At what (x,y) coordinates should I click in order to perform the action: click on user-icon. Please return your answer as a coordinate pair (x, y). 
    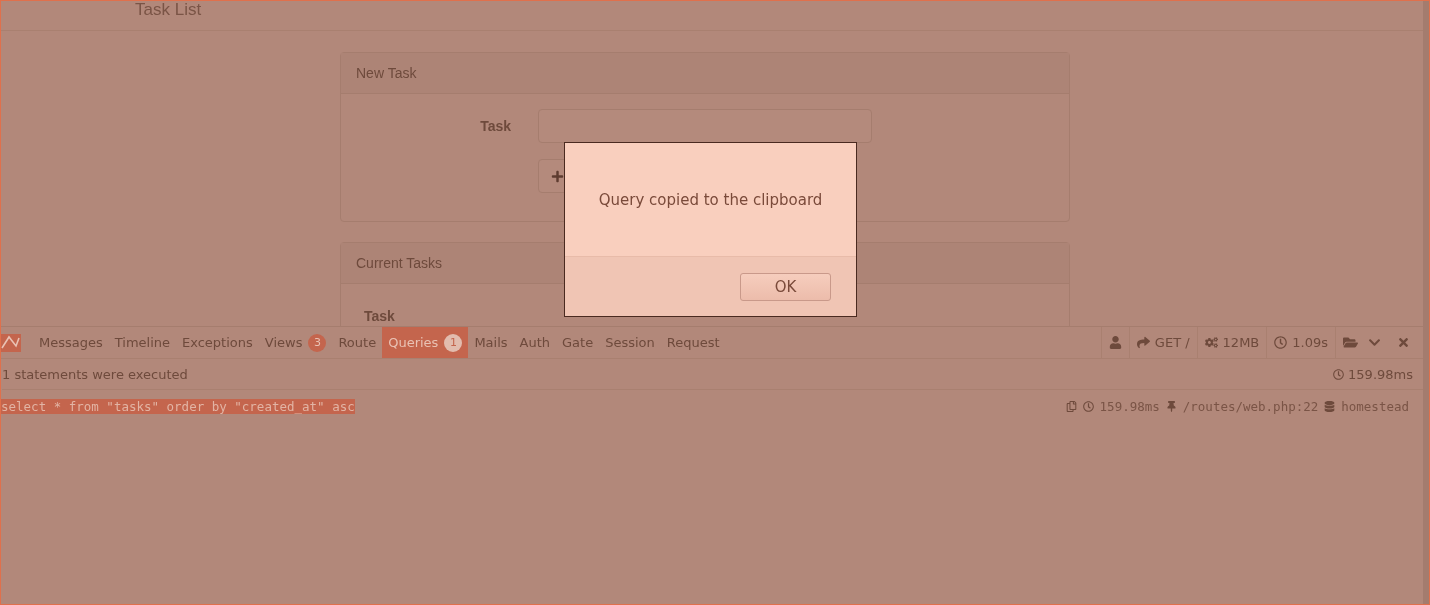
    Looking at the image, I should click on (1115, 342).